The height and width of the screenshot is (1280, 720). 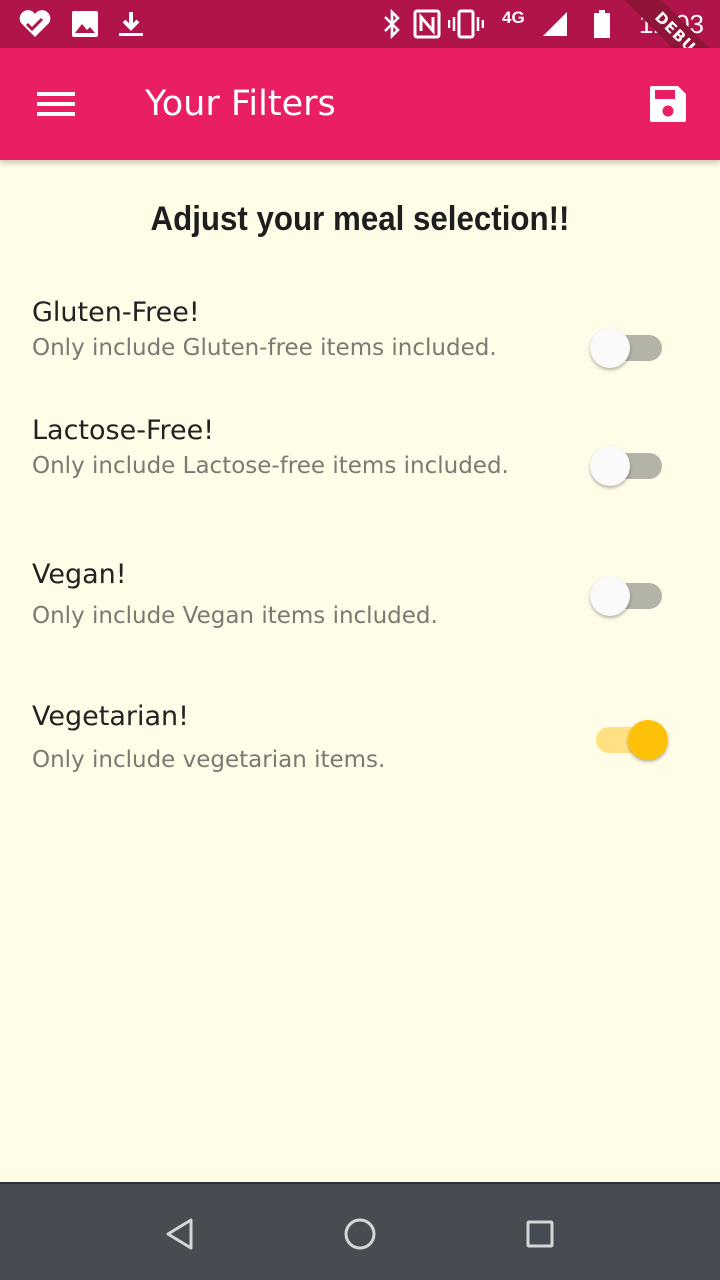 I want to click on filters-heading: Adjust your meal selection!!, so click(x=360, y=219).